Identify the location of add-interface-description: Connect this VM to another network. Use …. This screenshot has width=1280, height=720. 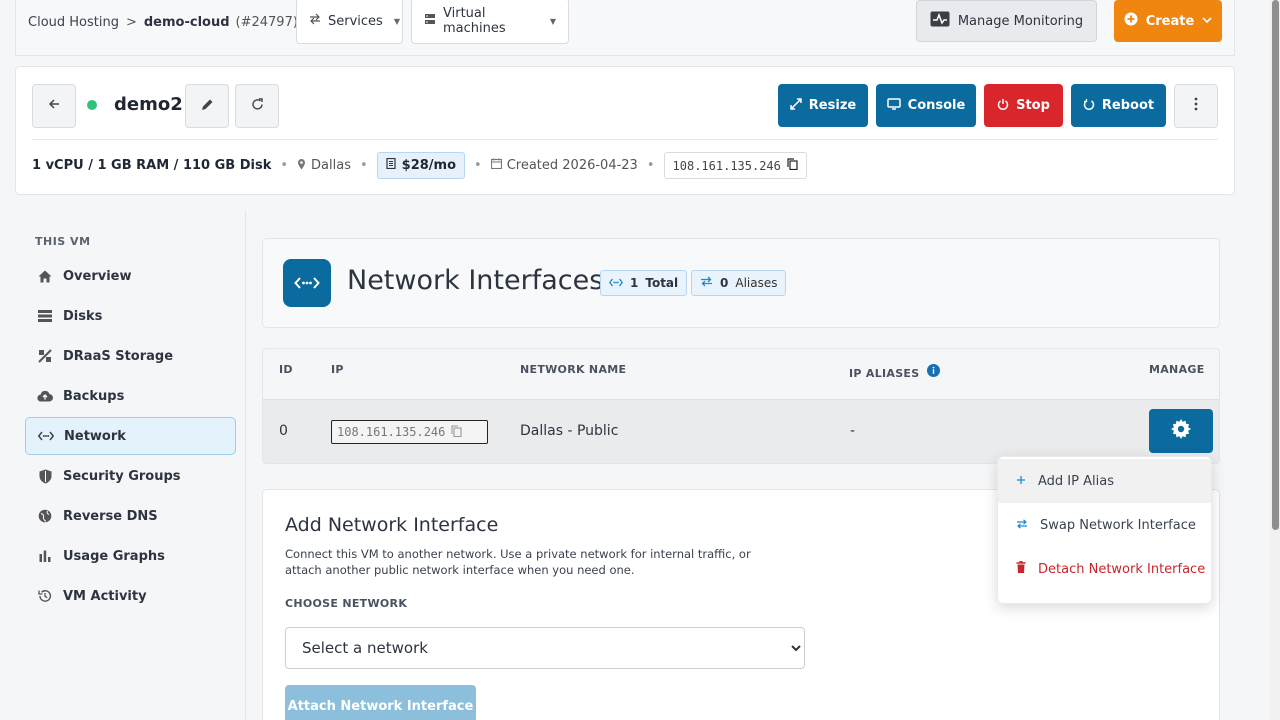
(518, 562).